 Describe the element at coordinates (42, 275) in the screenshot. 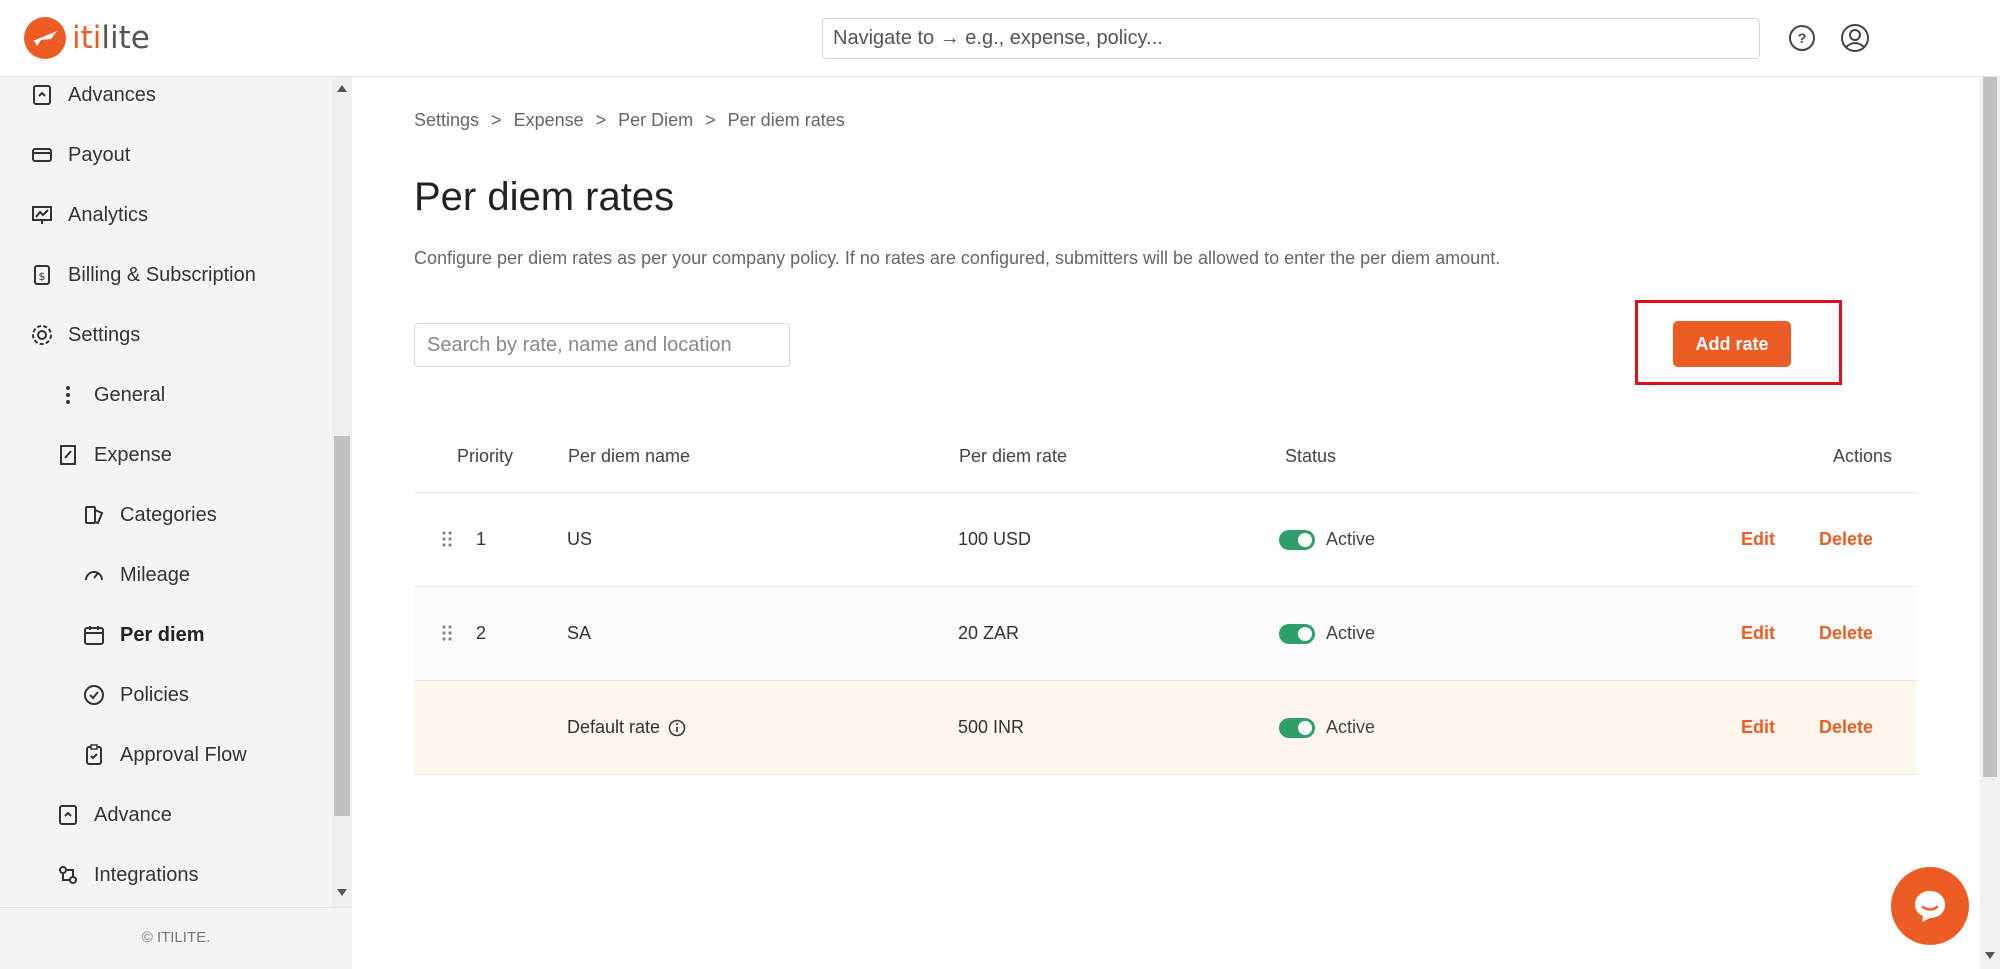

I see `billing-icon: $` at that location.